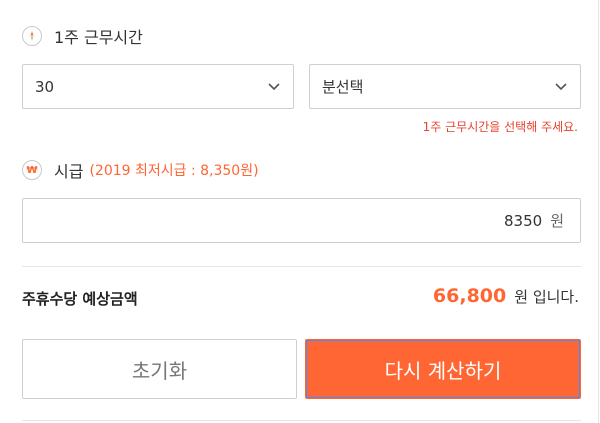 This screenshot has height=423, width=600. Describe the element at coordinates (500, 127) in the screenshot. I see `hours-hint-text: 1주 근무시간을 선택해 주세요.` at that location.